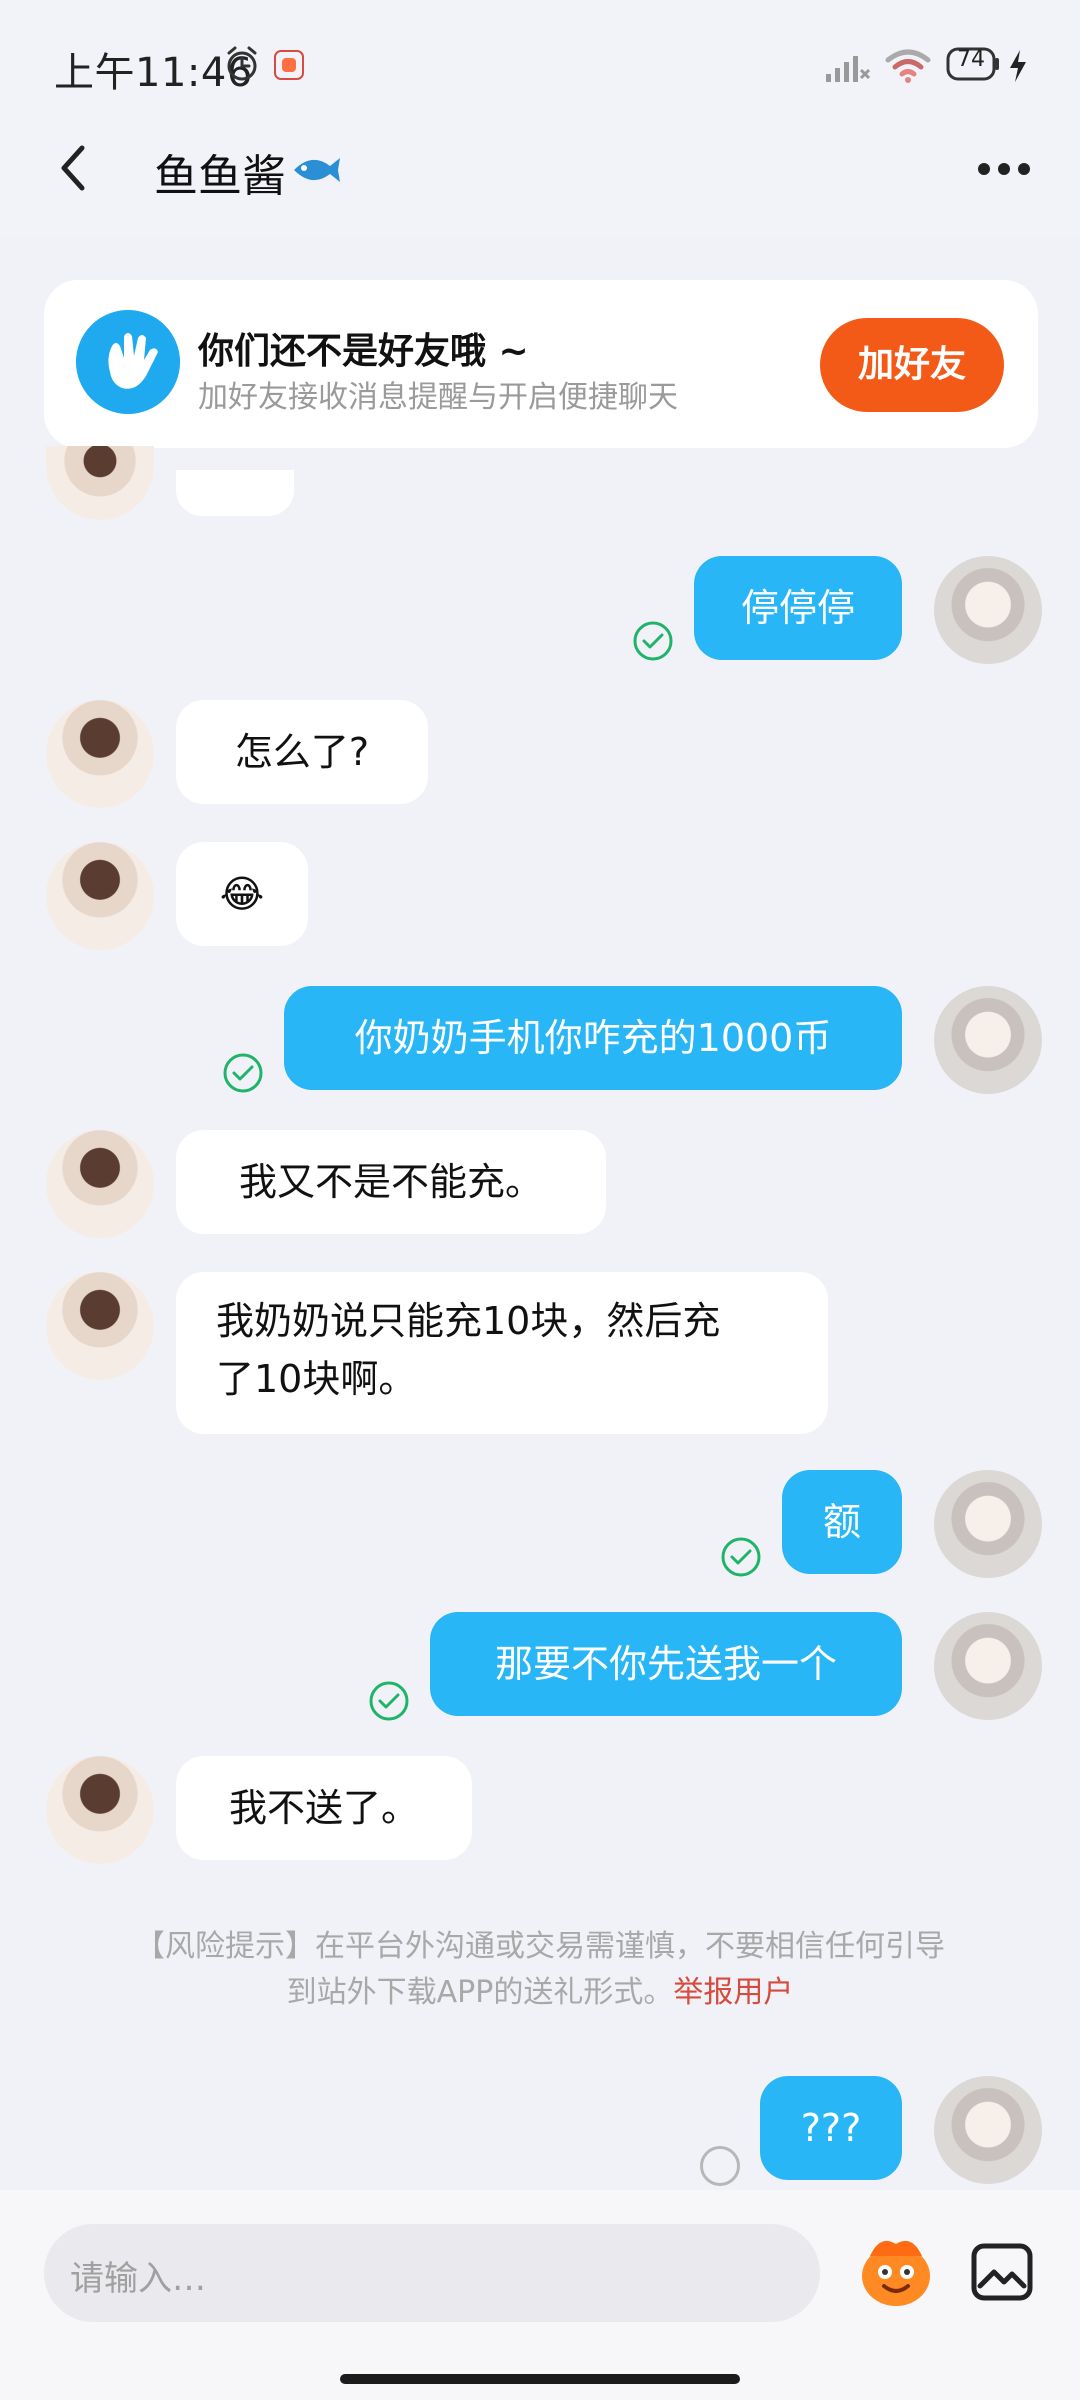 This screenshot has height=2400, width=1080. What do you see at coordinates (1002, 2272) in the screenshot?
I see `image-gallery-icon` at bounding box center [1002, 2272].